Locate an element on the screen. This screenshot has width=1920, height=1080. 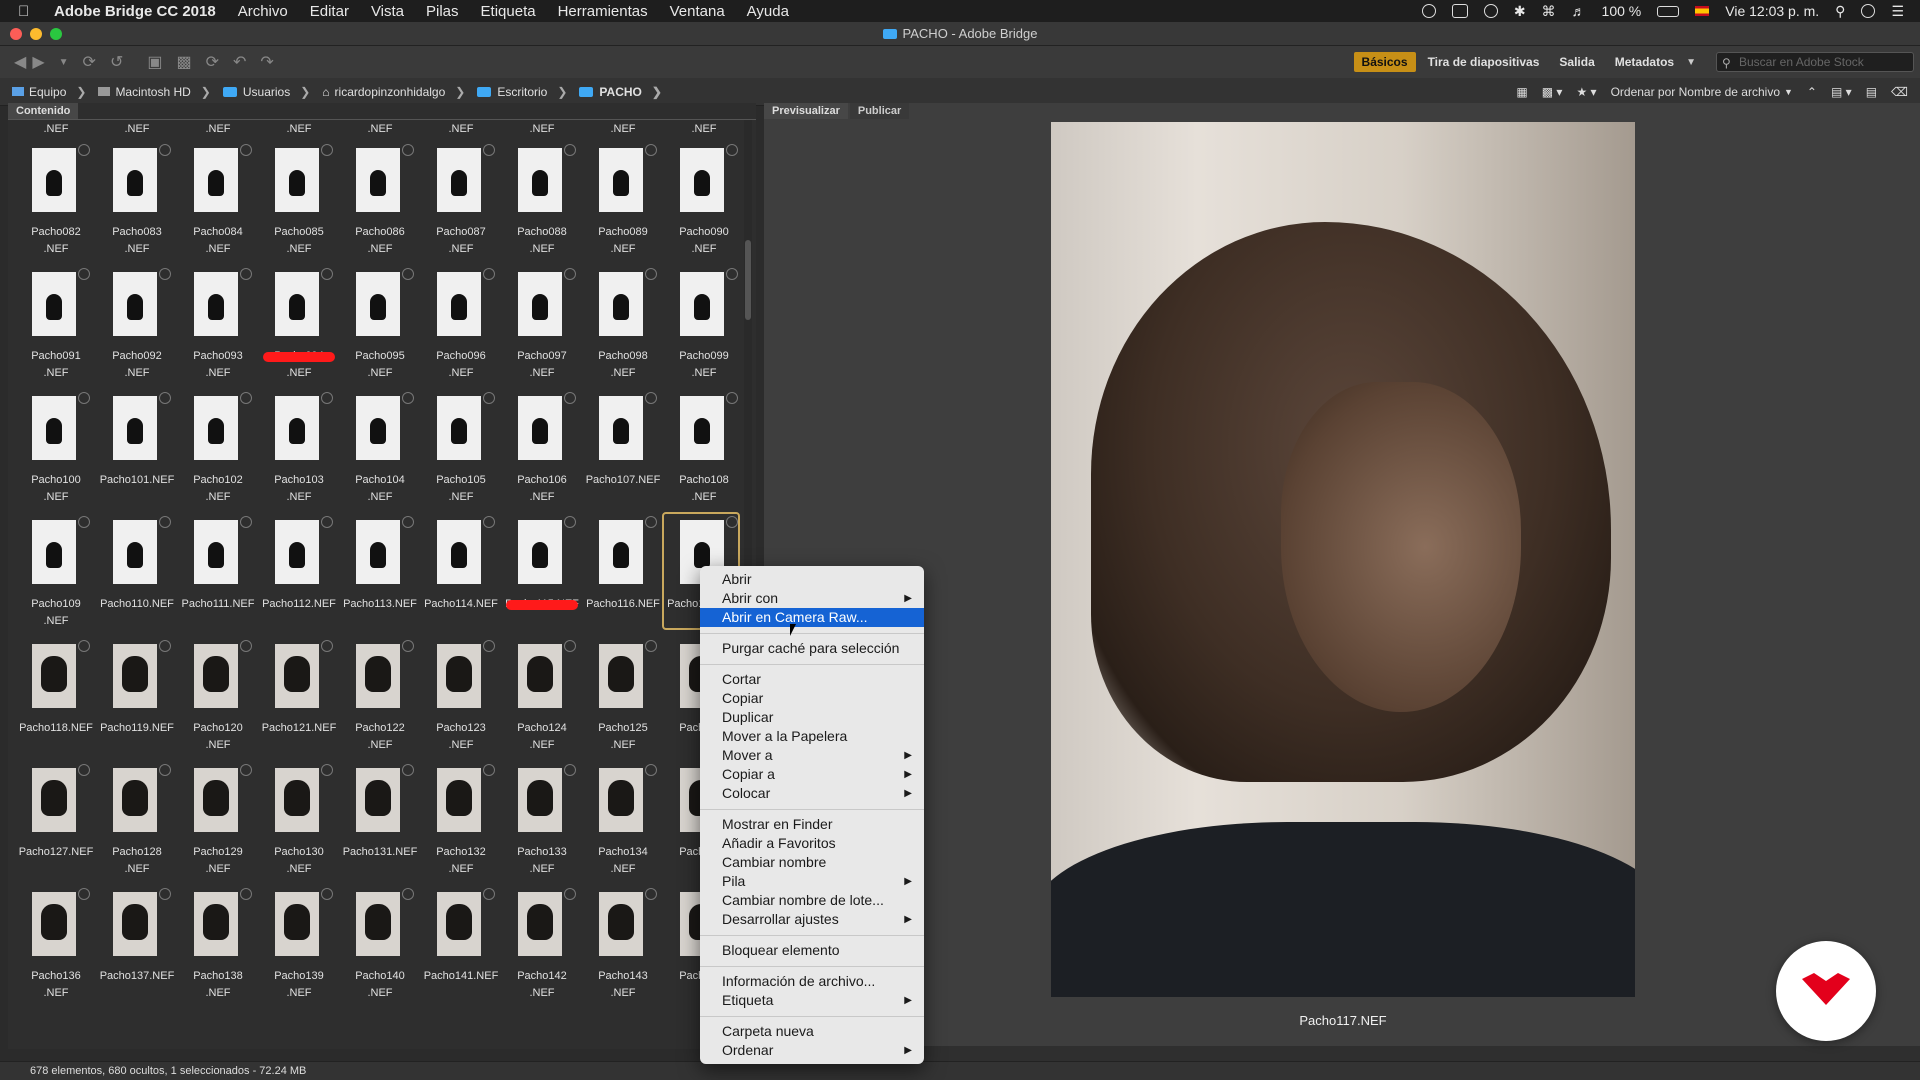
thumbnail-item: Pacho140 .NEF is located at coordinates (380, 944).